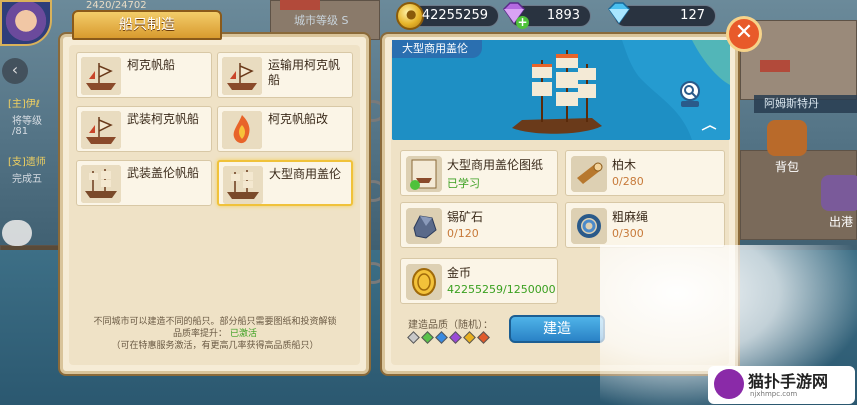 The height and width of the screenshot is (405, 857). Describe the element at coordinates (465, 217) in the screenshot. I see `material-name: 锡矿石` at that location.